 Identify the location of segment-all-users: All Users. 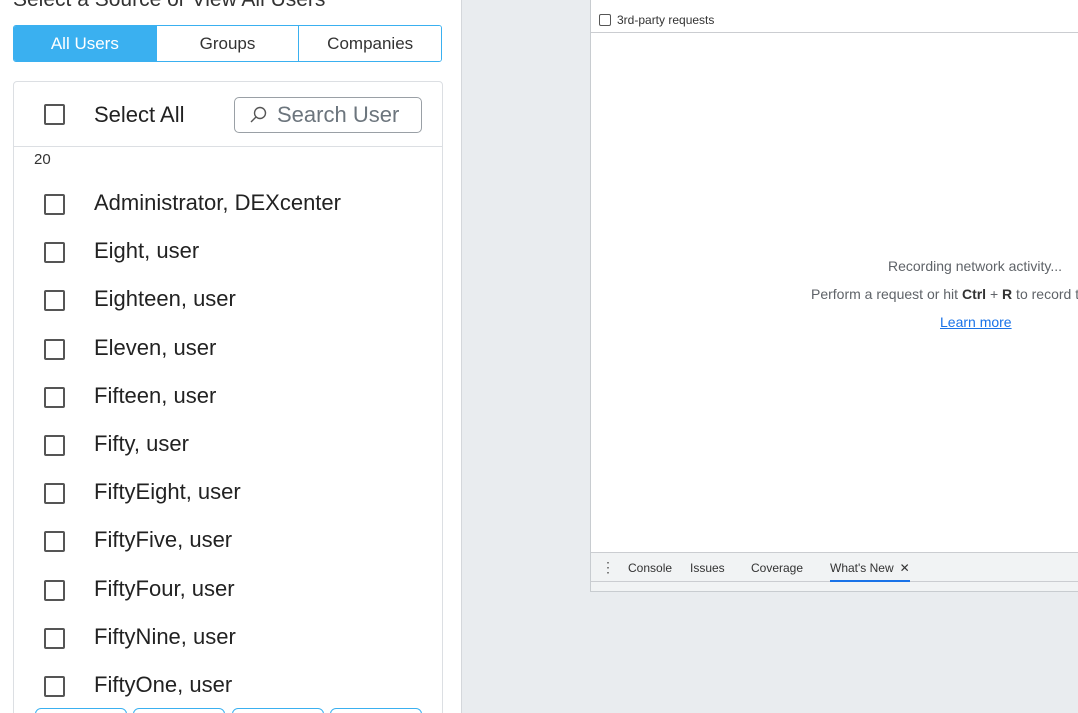
(85, 43).